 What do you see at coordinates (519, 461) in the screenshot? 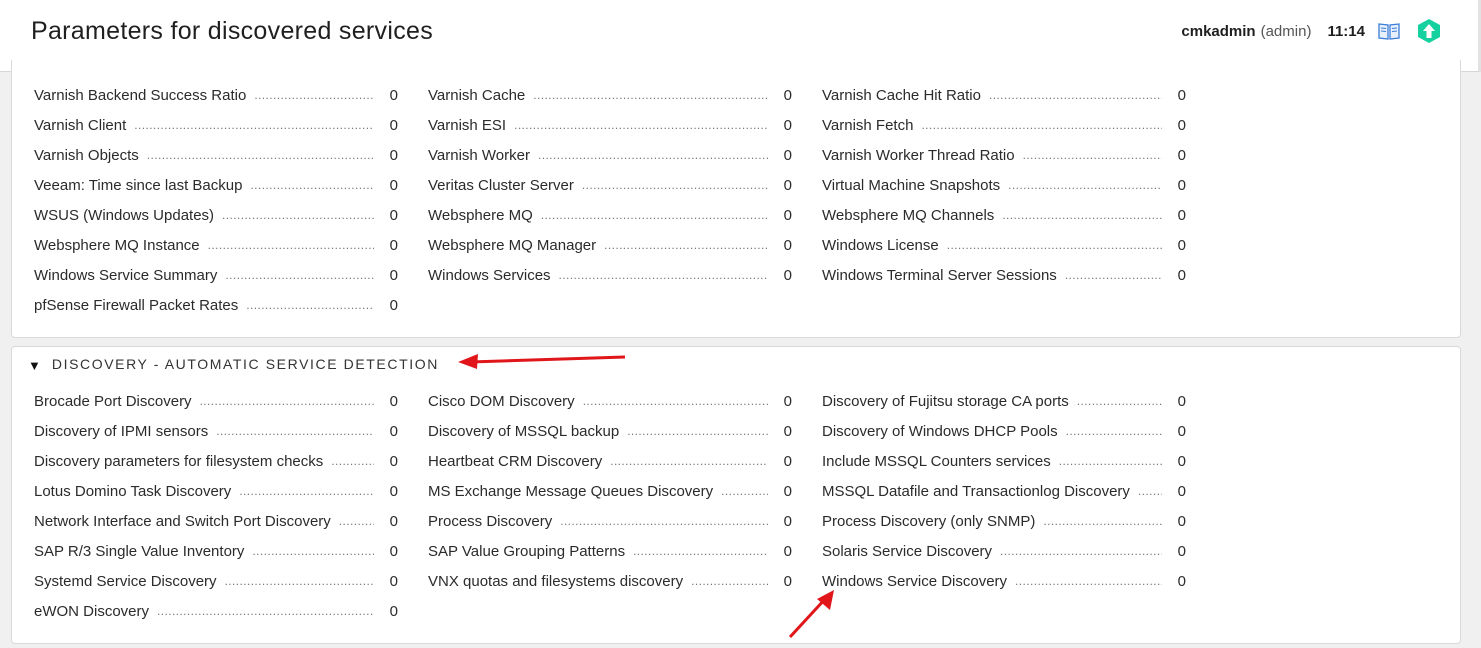
I see `ruleset-label: Heartbeat CRM Discovery` at bounding box center [519, 461].